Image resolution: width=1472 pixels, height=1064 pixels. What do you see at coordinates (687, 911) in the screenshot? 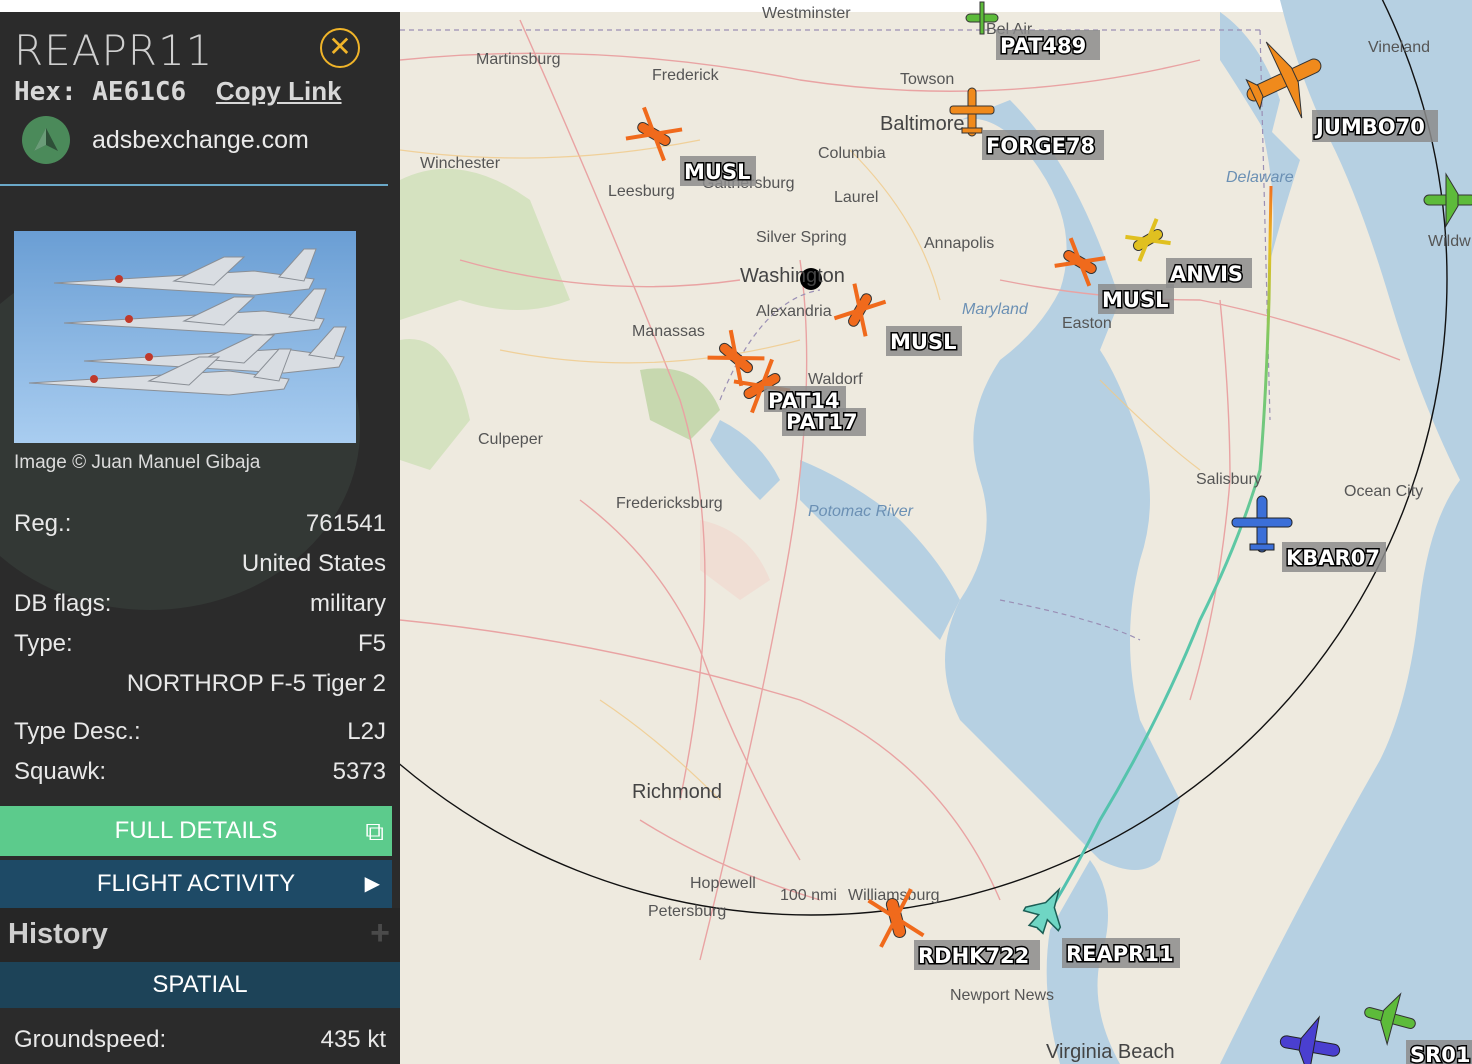
I see `place-label: Petersburg` at bounding box center [687, 911].